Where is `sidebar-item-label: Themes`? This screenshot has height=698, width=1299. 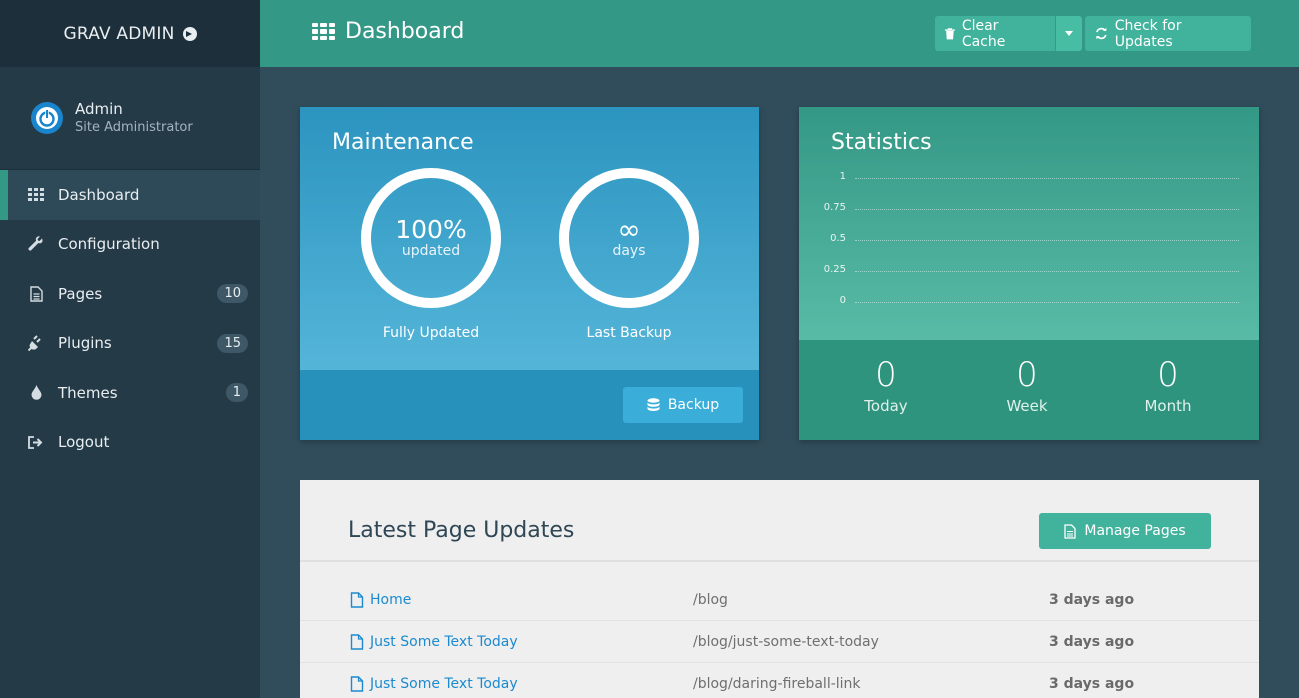 sidebar-item-label: Themes is located at coordinates (88, 392).